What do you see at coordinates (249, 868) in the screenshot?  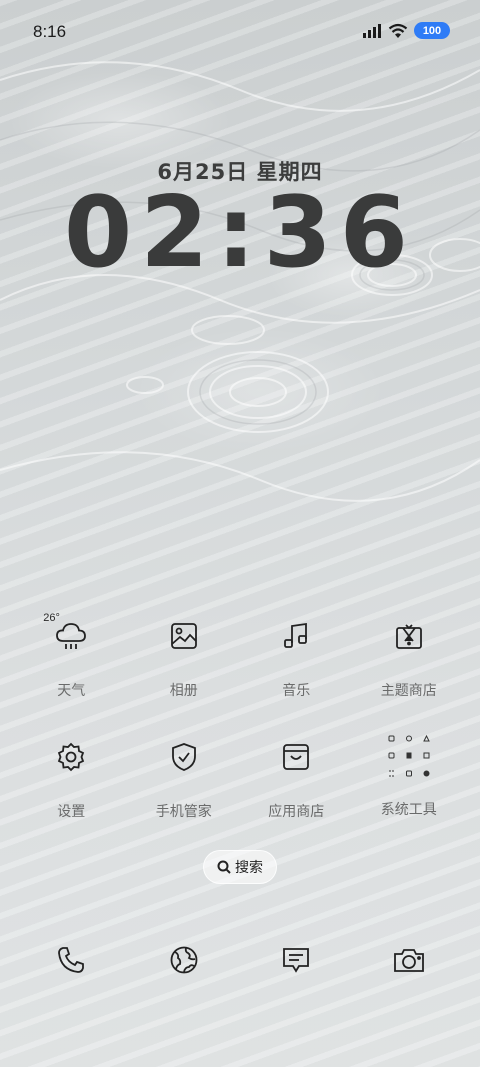 I see `search-label: 搜索` at bounding box center [249, 868].